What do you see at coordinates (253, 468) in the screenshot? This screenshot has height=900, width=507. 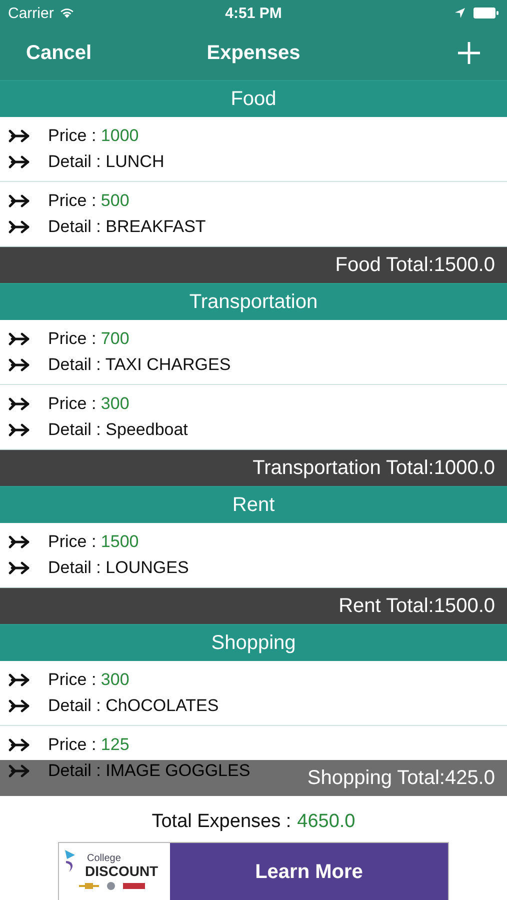 I see `section-total: Transportation Total:1000.0` at bounding box center [253, 468].